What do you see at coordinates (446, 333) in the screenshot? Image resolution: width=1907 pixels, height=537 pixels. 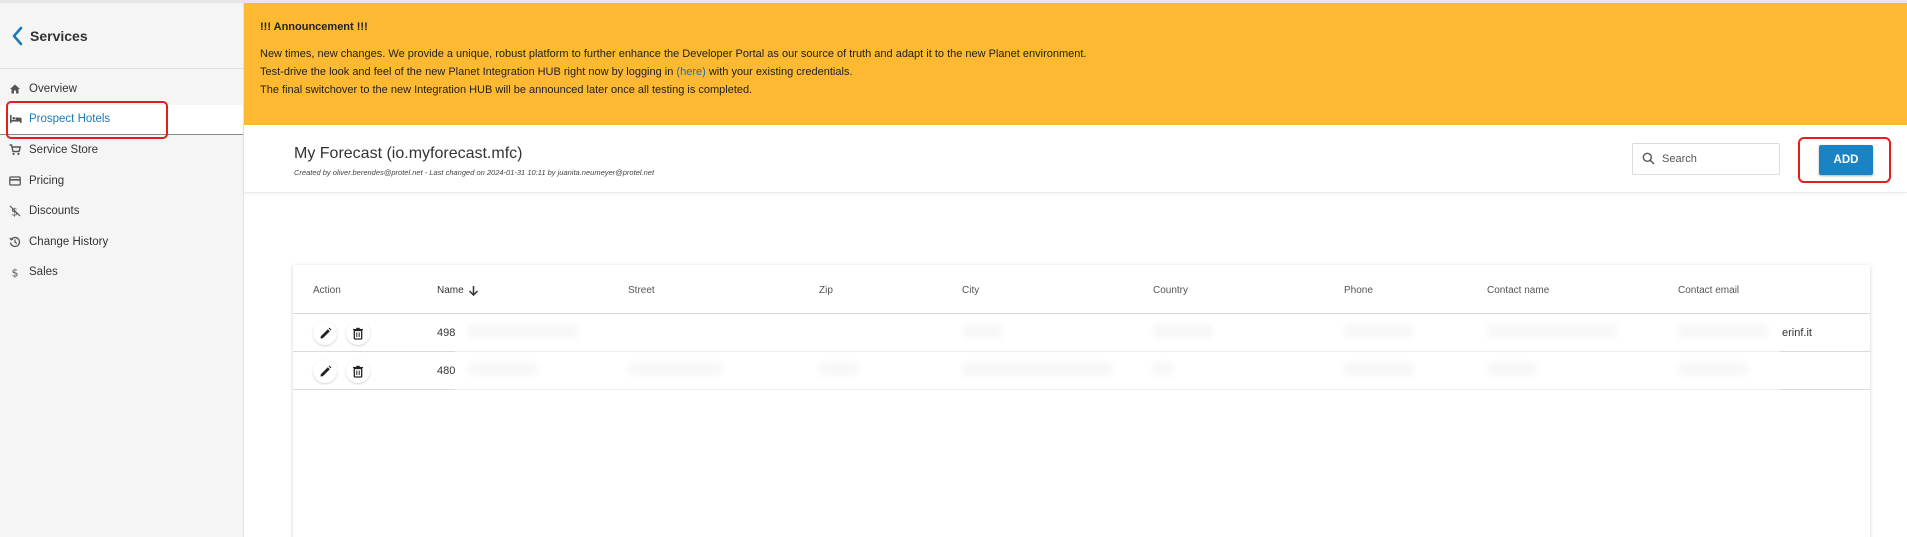 I see `cell-name: 498` at bounding box center [446, 333].